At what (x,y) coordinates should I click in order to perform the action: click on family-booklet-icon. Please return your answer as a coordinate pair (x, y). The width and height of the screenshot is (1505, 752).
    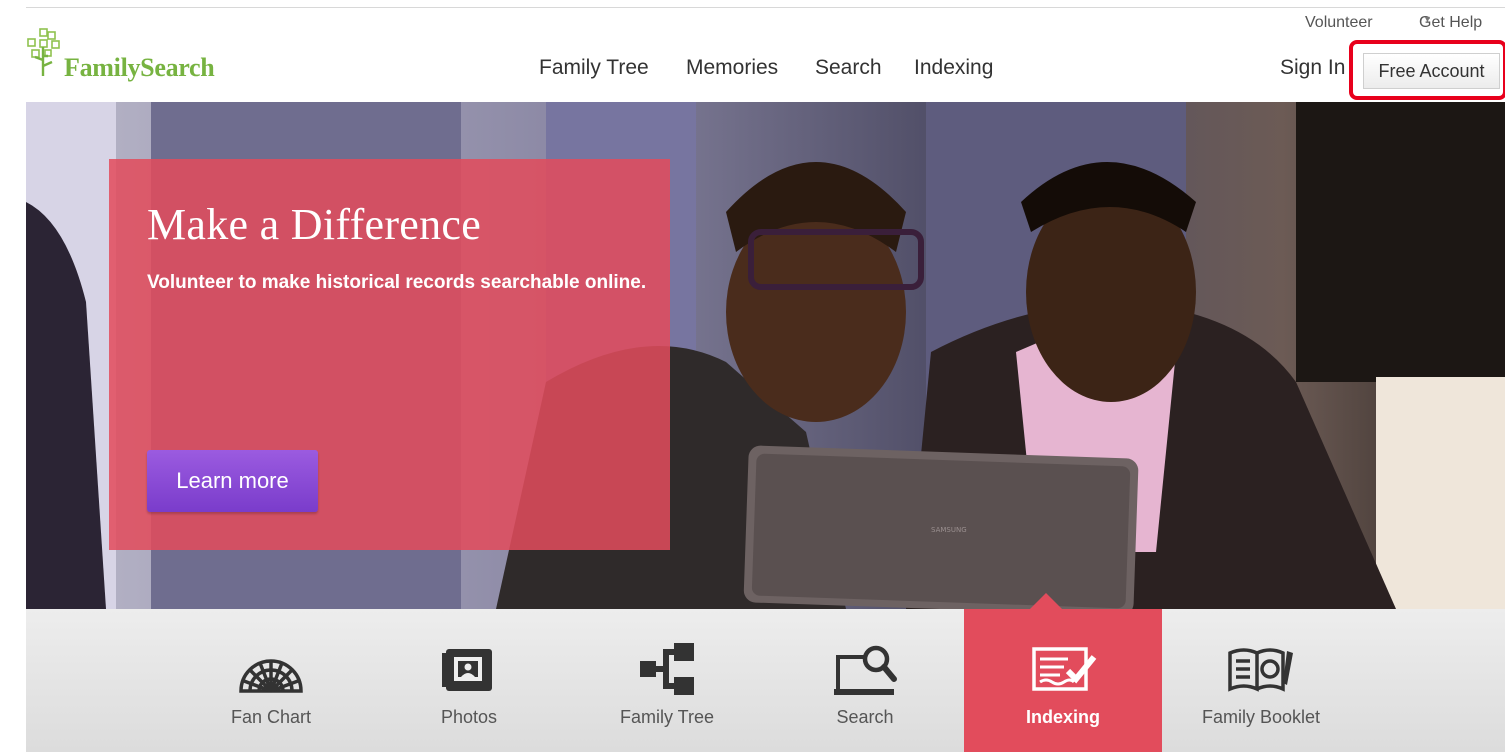
    Looking at the image, I should click on (1260, 670).